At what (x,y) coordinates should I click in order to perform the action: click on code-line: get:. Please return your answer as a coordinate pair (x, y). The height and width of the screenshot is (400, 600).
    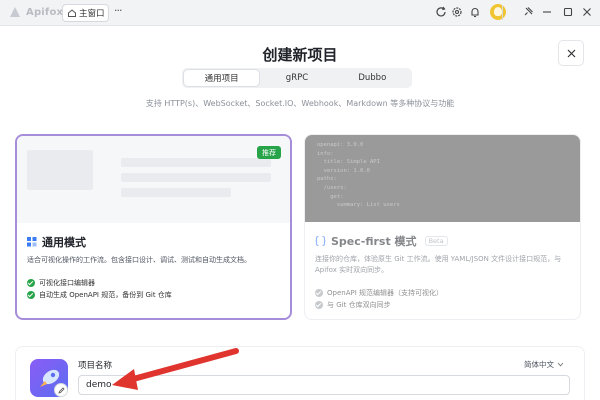
    Looking at the image, I should click on (330, 196).